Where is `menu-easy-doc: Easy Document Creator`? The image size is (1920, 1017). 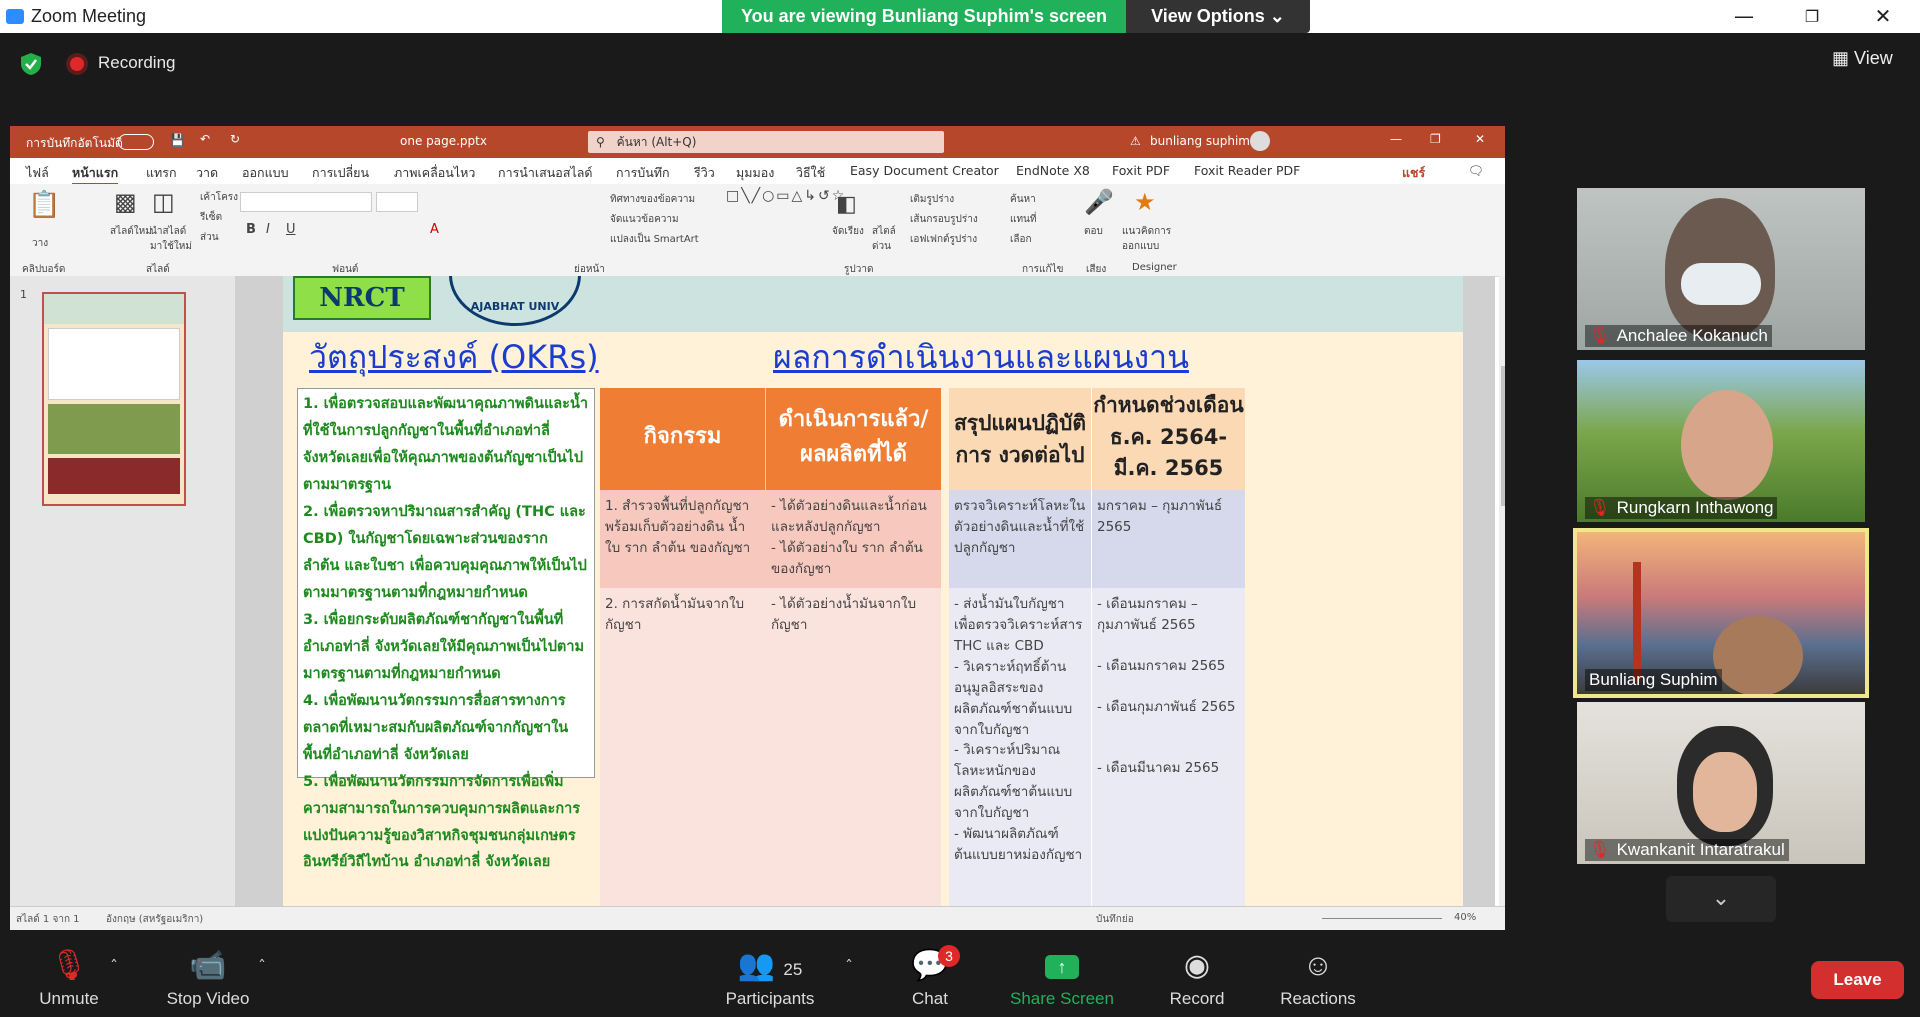 menu-easy-doc: Easy Document Creator is located at coordinates (924, 170).